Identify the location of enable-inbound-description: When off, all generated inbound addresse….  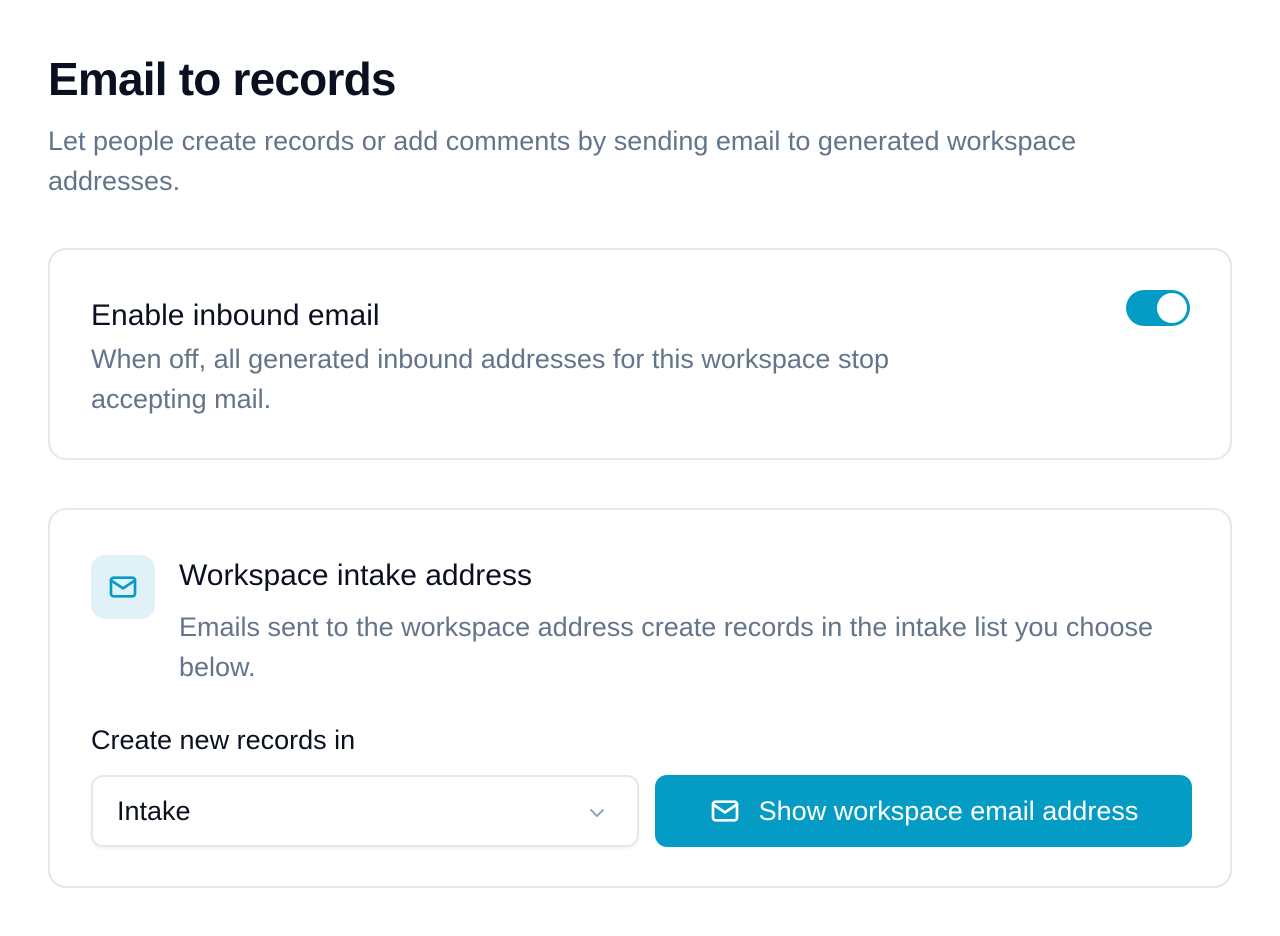
(490, 379).